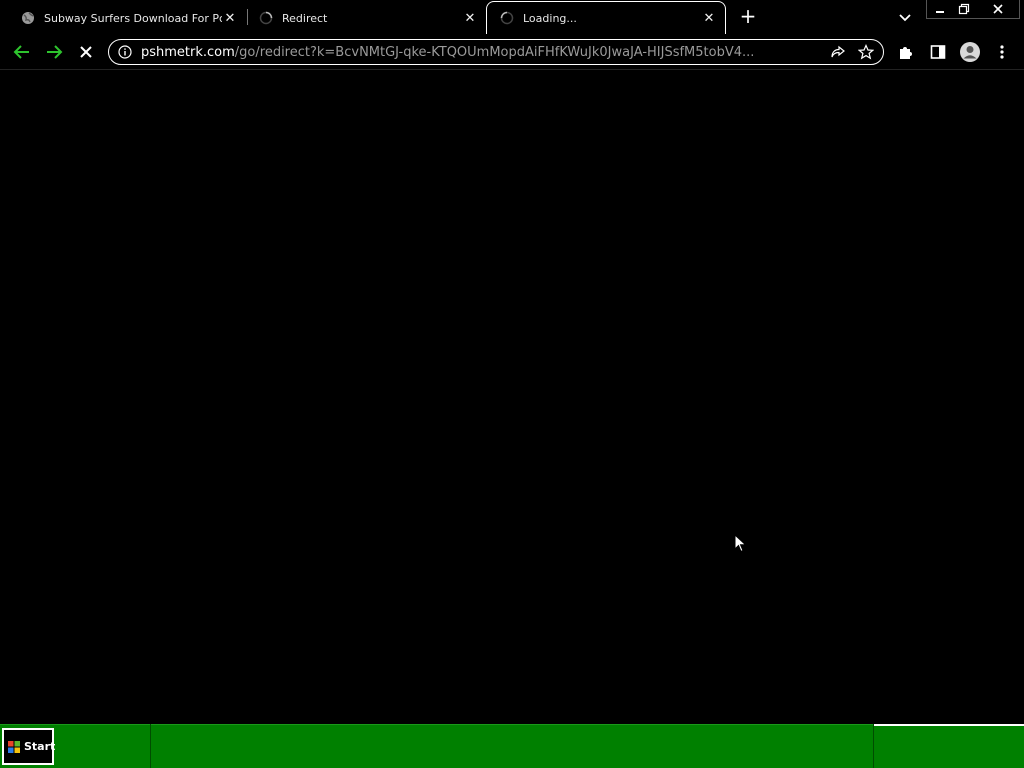 Image resolution: width=1024 pixels, height=768 pixels. Describe the element at coordinates (133, 18) in the screenshot. I see `tab-title: Subway Surfers Download For Pc` at that location.